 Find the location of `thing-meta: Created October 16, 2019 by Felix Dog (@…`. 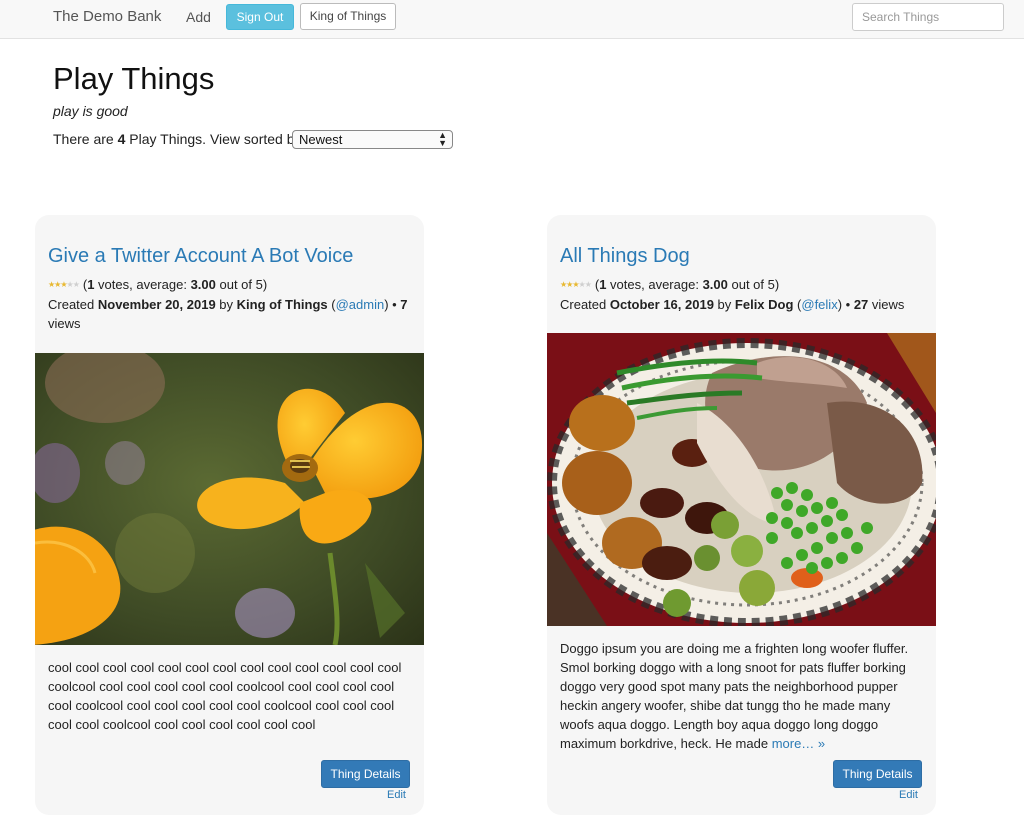

thing-meta: Created October 16, 2019 by Felix Dog (@… is located at coordinates (732, 304).